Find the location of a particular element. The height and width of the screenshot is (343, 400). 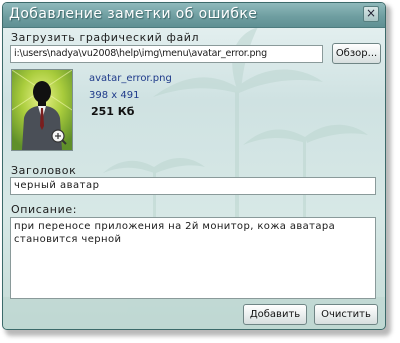

image-filename: avatar_error.png is located at coordinates (130, 78).